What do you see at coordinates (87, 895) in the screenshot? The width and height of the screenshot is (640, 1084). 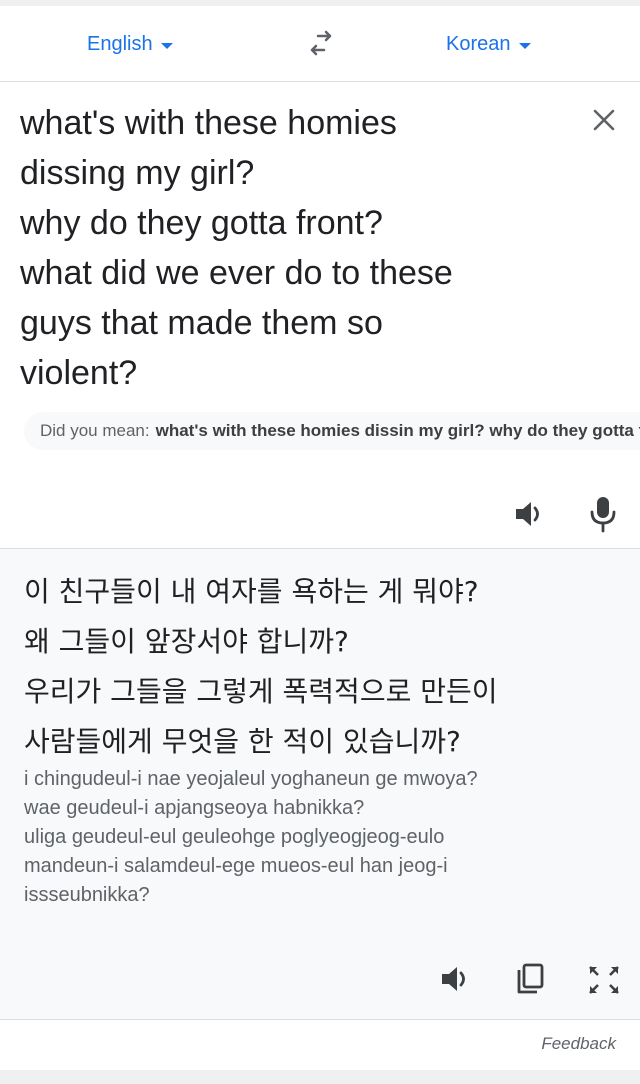 I see `romanization-line: issseubnikka?` at bounding box center [87, 895].